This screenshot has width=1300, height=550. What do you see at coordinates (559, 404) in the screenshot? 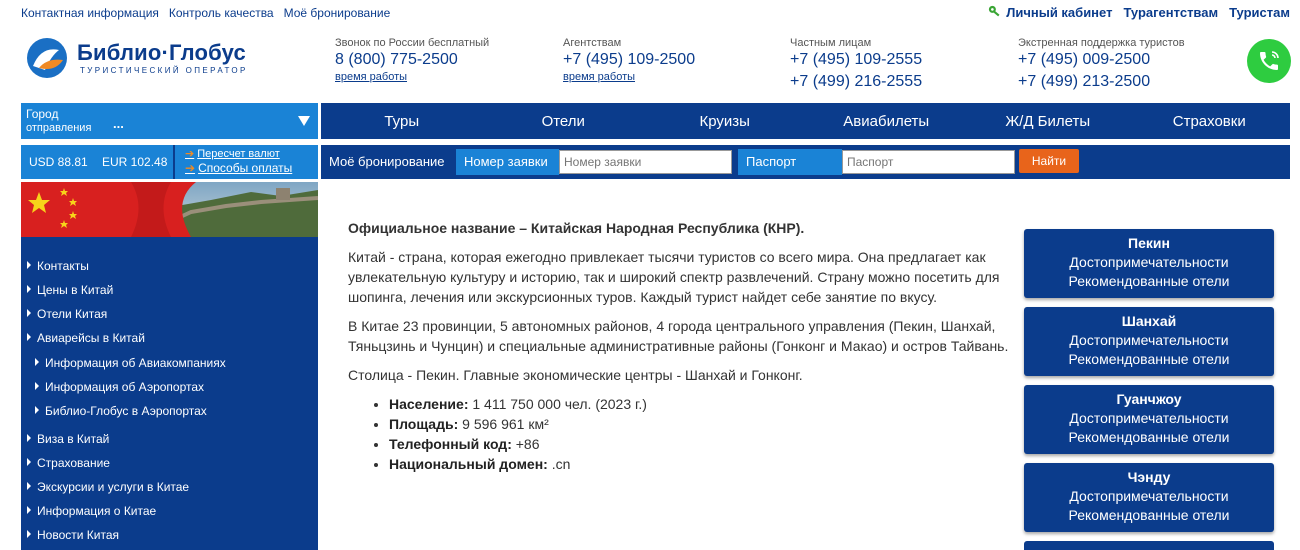
I see `fact-value: 1 411 750 000 чел. (2023 г.)` at bounding box center [559, 404].